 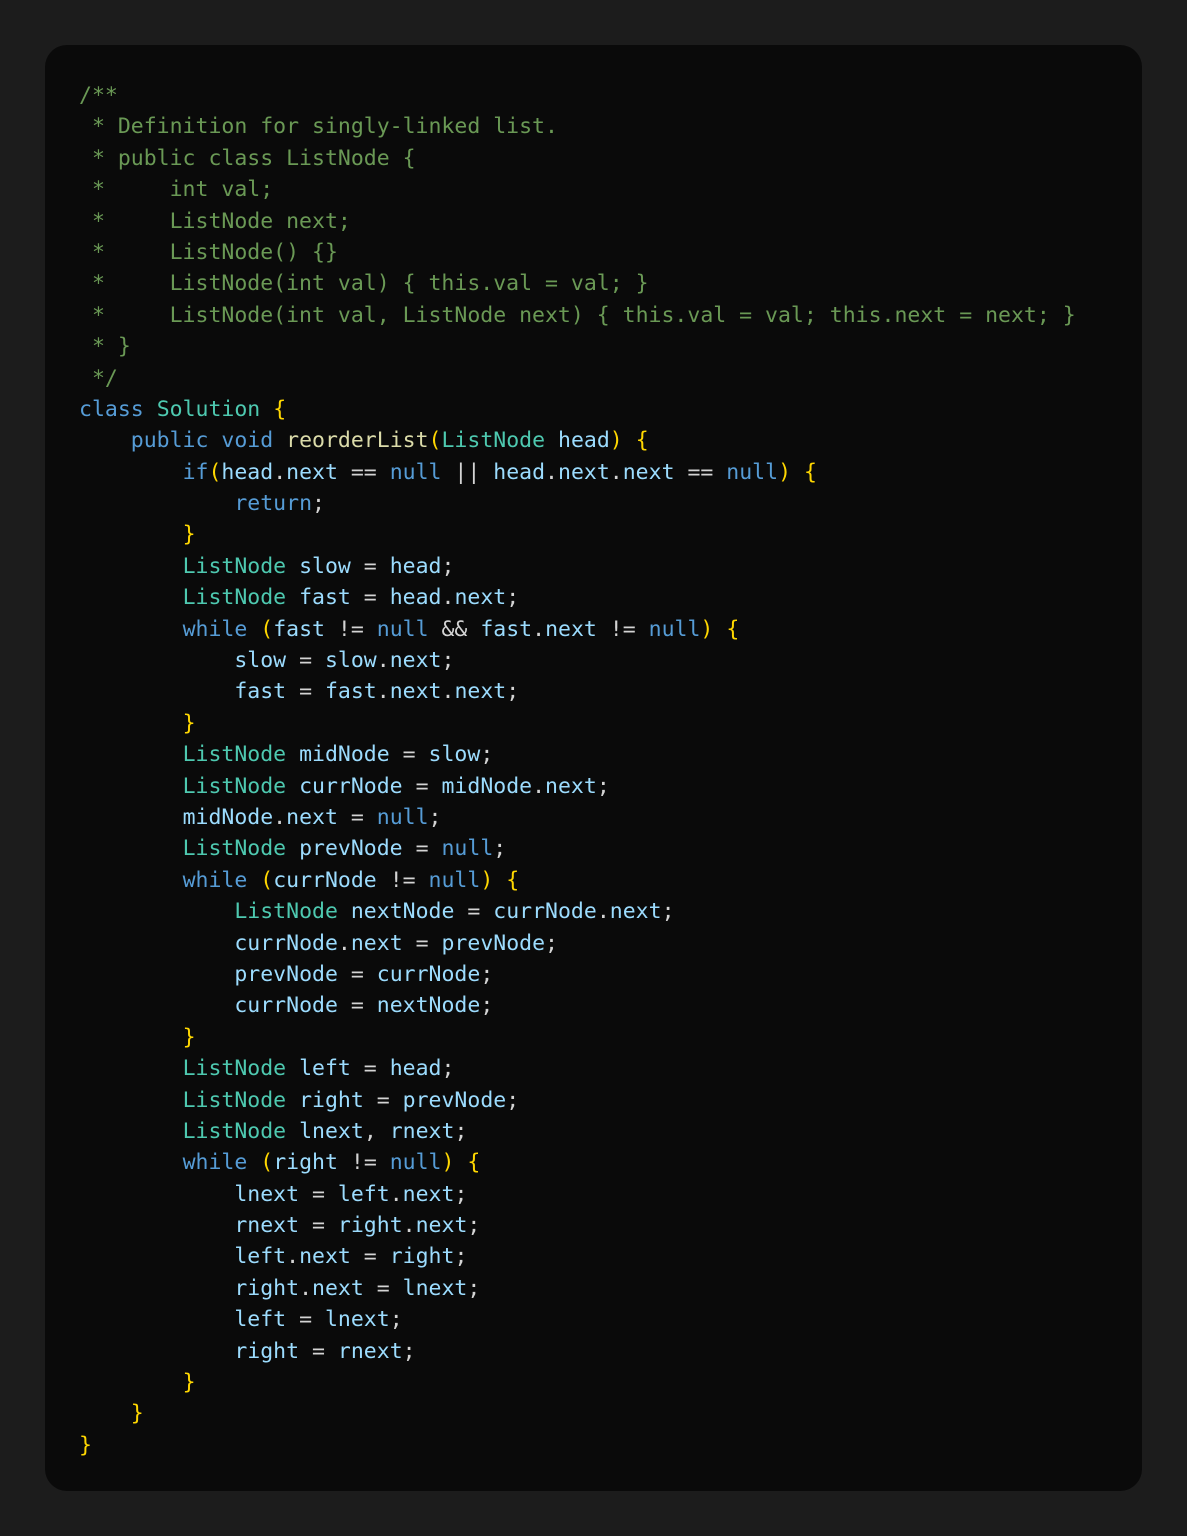 I want to click on code-token-brace: {, so click(x=810, y=472).